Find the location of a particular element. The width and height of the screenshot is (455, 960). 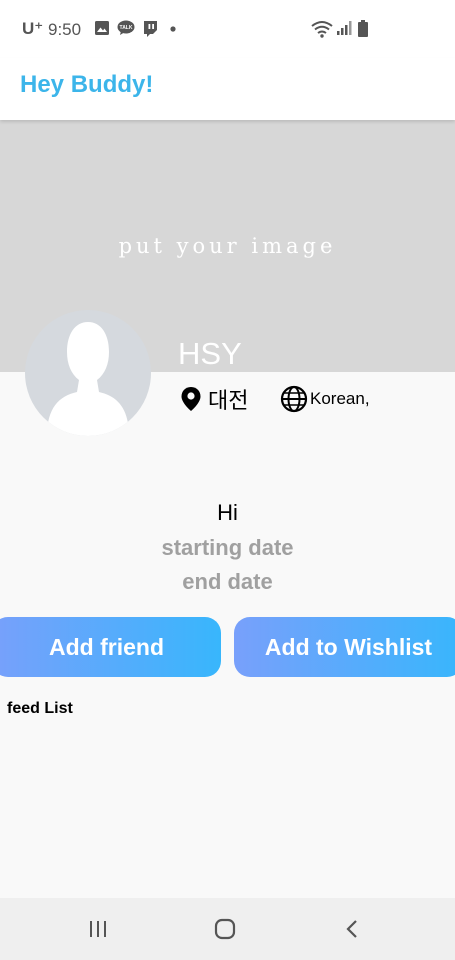

location-label: 대전 is located at coordinates (228, 400).